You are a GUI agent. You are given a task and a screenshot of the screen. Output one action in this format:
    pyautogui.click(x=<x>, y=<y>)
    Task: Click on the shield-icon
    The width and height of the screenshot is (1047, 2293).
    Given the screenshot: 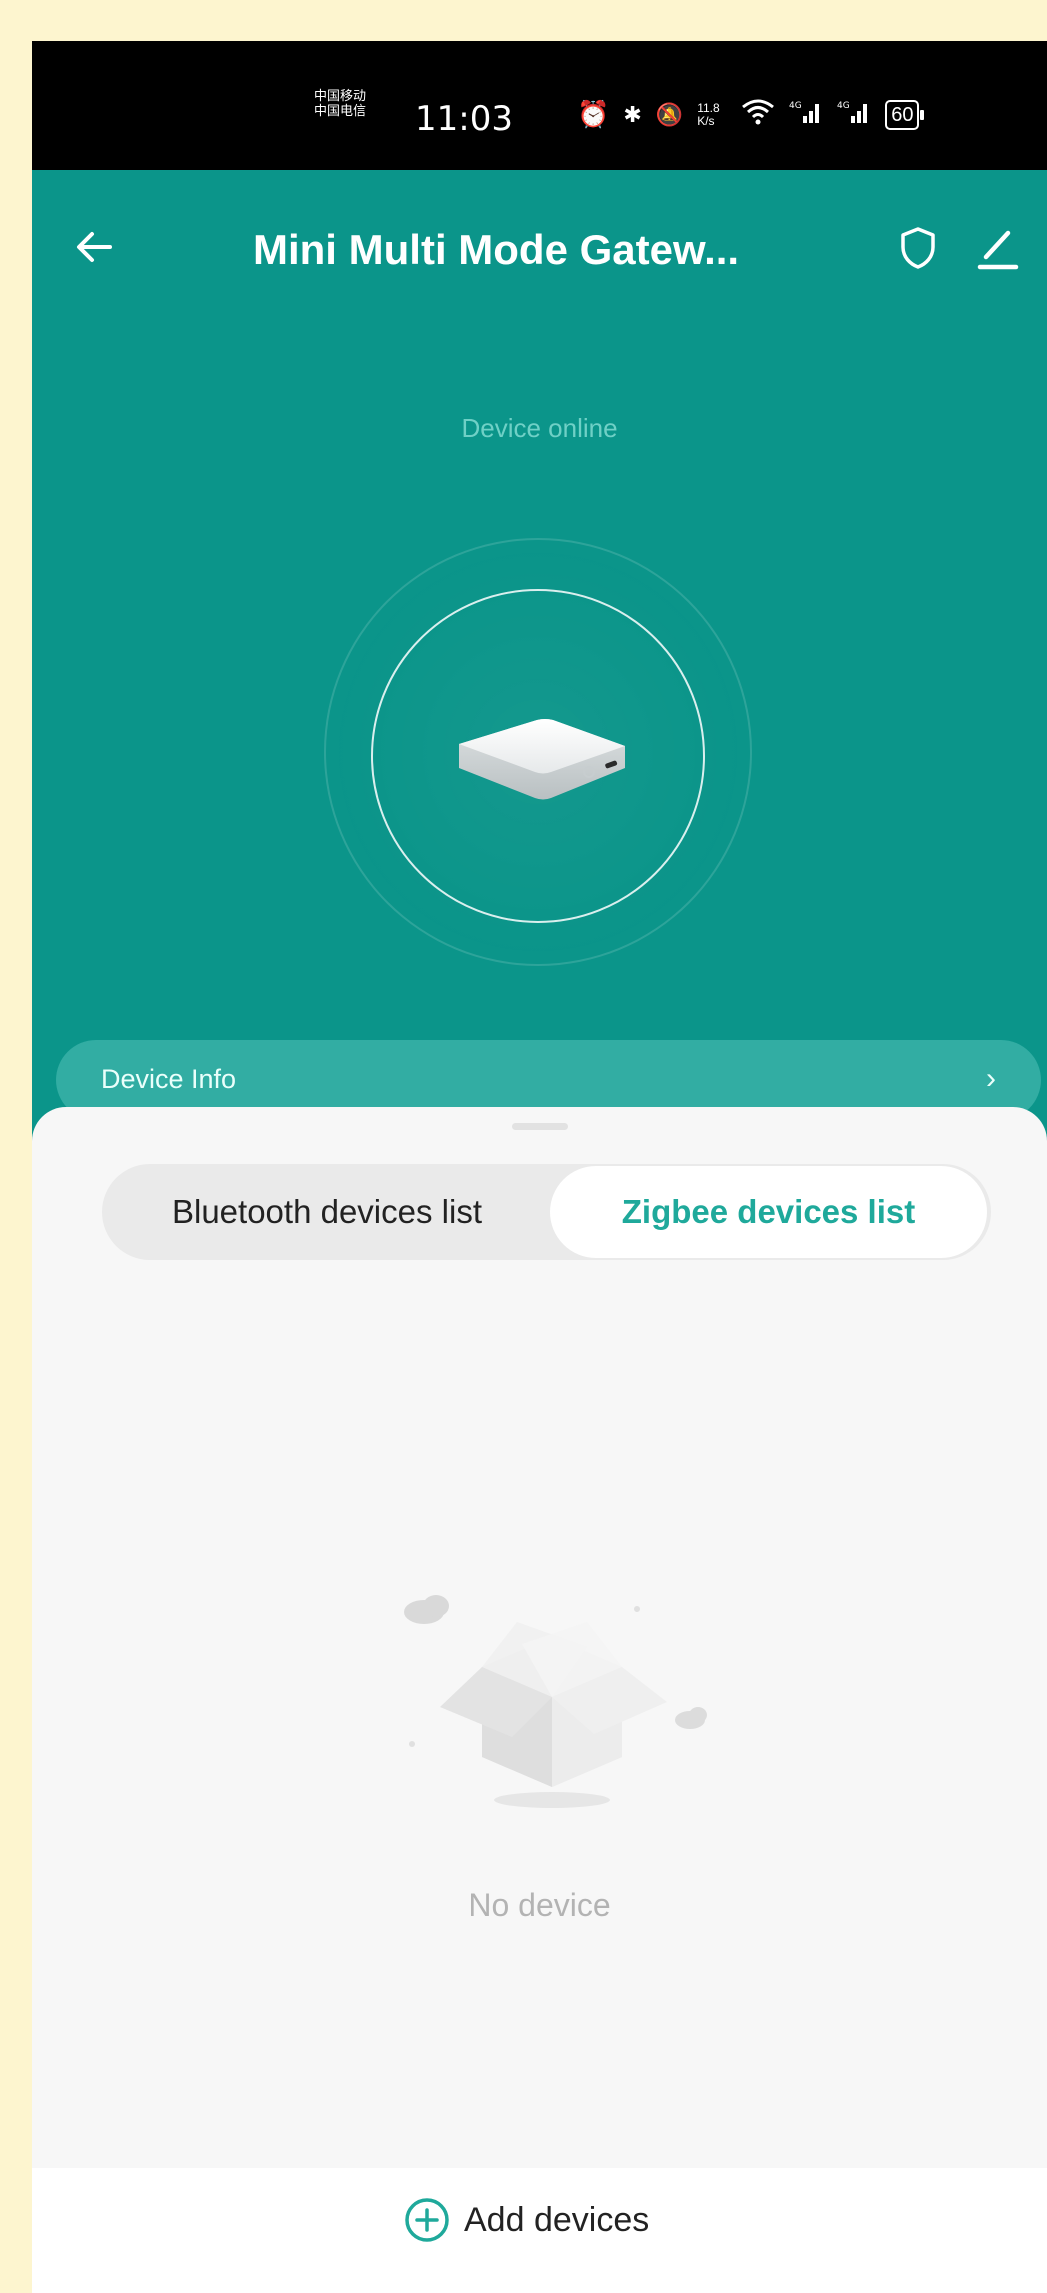 What is the action you would take?
    pyautogui.click(x=918, y=248)
    